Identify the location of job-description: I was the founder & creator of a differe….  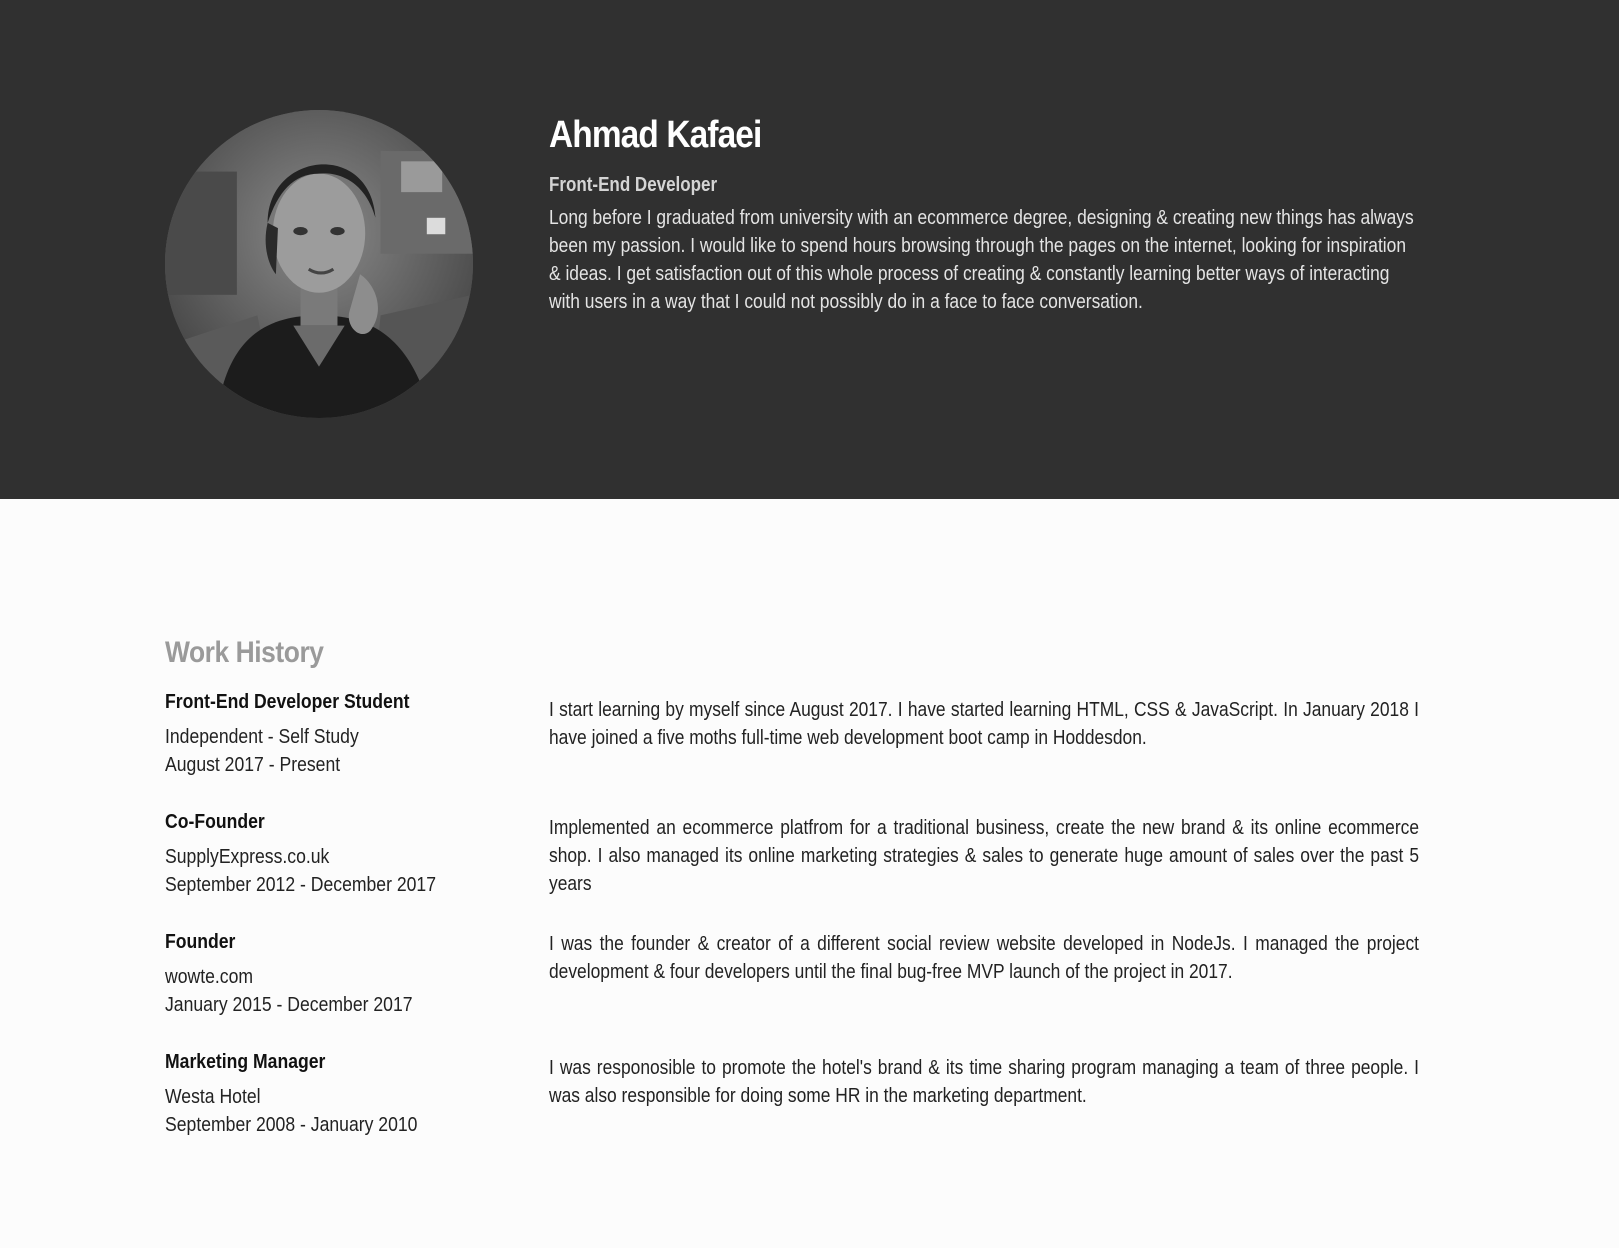
(984, 958).